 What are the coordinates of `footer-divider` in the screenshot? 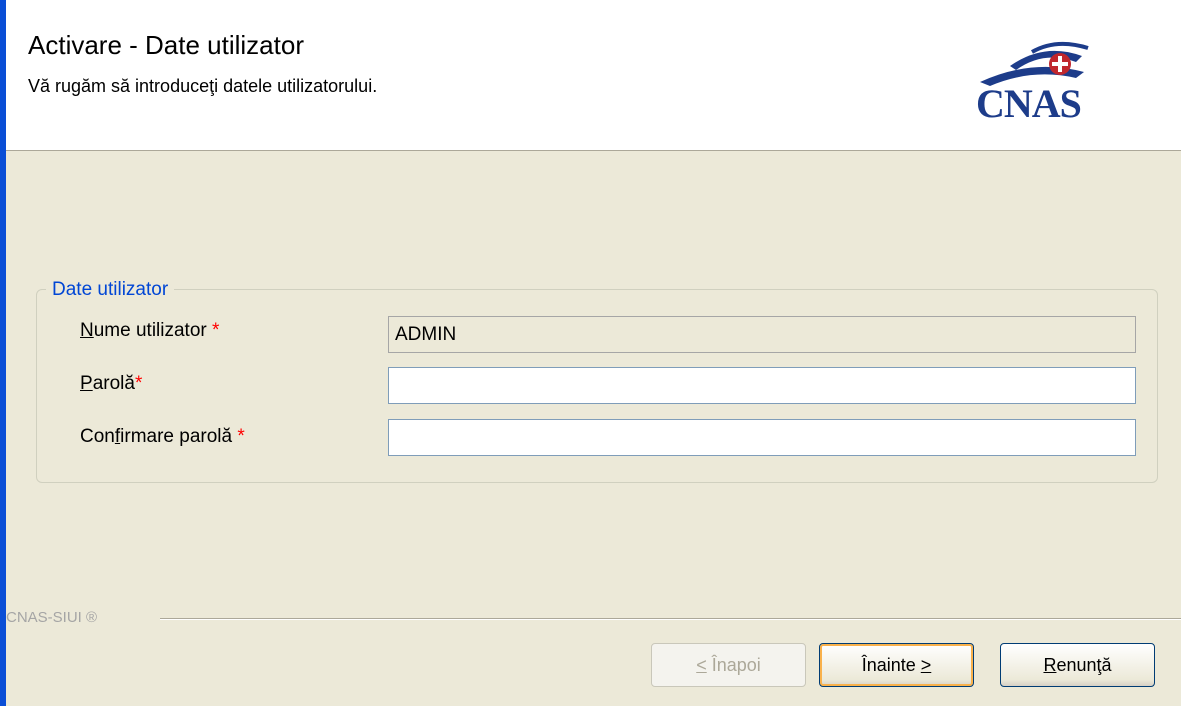 It's located at (670, 619).